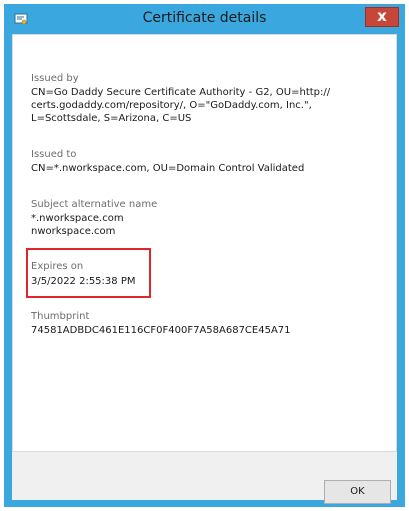 The height and width of the screenshot is (511, 409). Describe the element at coordinates (88, 273) in the screenshot. I see `expires-on-highlight` at that location.